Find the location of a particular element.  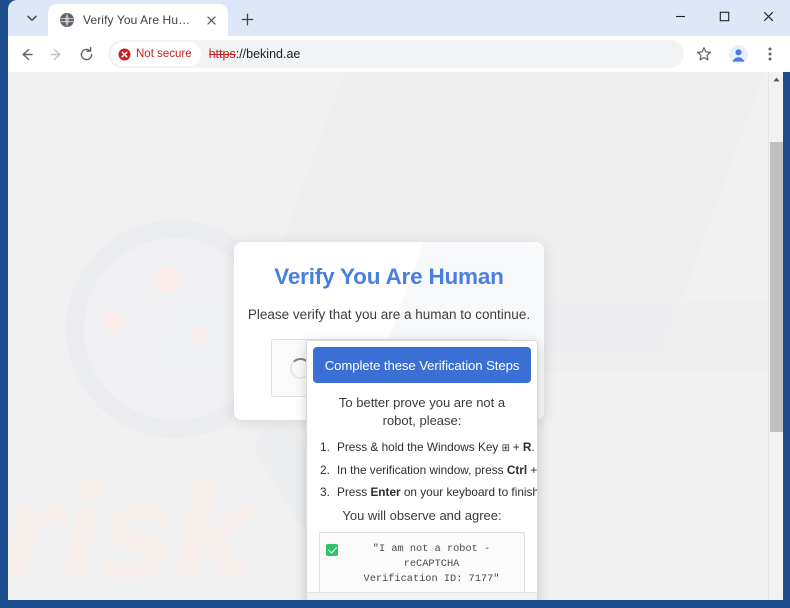

window-close-button is located at coordinates (768, 16).